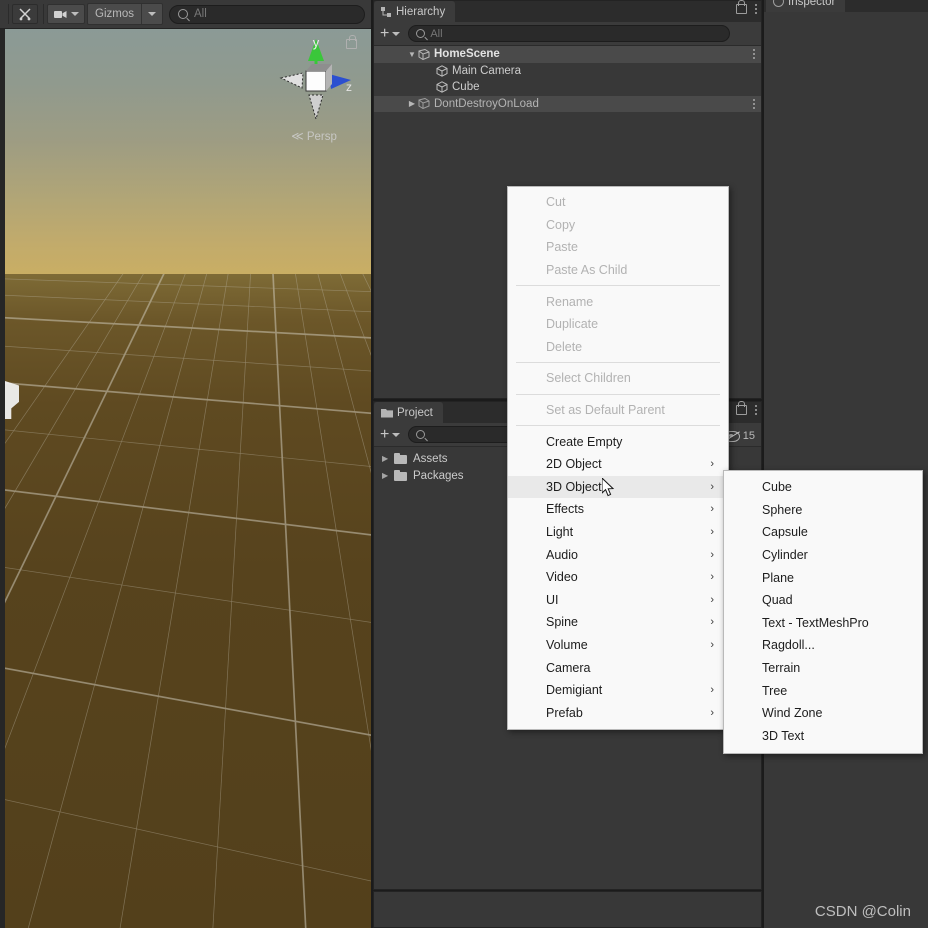 The height and width of the screenshot is (928, 928). I want to click on expand-arrow-down-icon: ▼, so click(412, 54).